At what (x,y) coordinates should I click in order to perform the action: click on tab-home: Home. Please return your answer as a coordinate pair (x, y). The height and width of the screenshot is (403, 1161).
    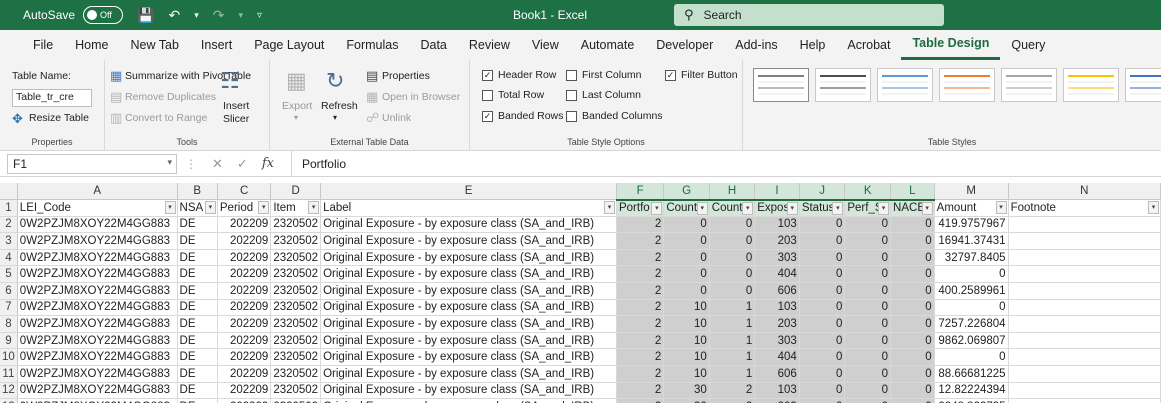
    Looking at the image, I should click on (91, 45).